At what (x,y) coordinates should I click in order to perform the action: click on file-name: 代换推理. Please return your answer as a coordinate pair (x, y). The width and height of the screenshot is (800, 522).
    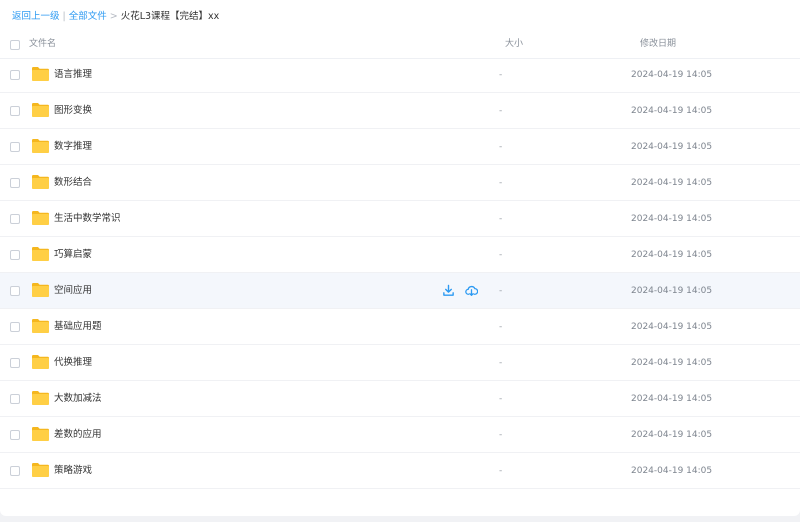
    Looking at the image, I should click on (73, 363).